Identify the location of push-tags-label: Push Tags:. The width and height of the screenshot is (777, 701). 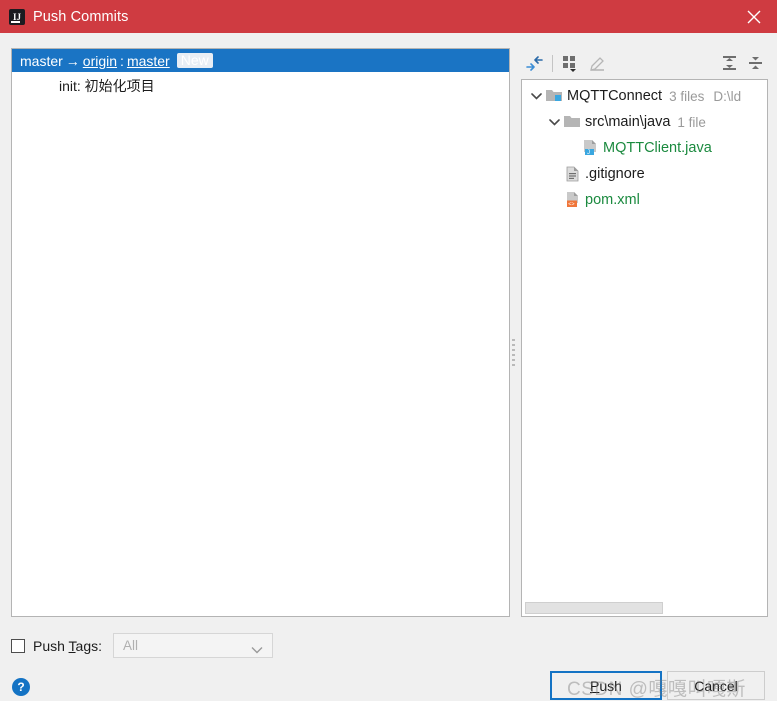
(67, 646).